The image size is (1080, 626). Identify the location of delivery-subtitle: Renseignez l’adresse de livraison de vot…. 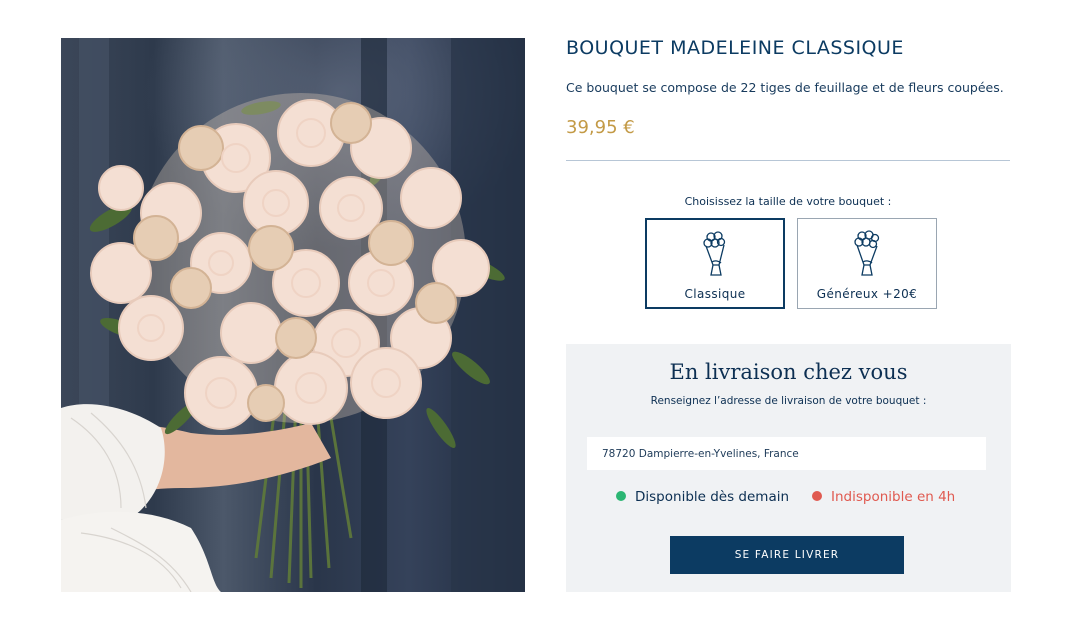
(788, 401).